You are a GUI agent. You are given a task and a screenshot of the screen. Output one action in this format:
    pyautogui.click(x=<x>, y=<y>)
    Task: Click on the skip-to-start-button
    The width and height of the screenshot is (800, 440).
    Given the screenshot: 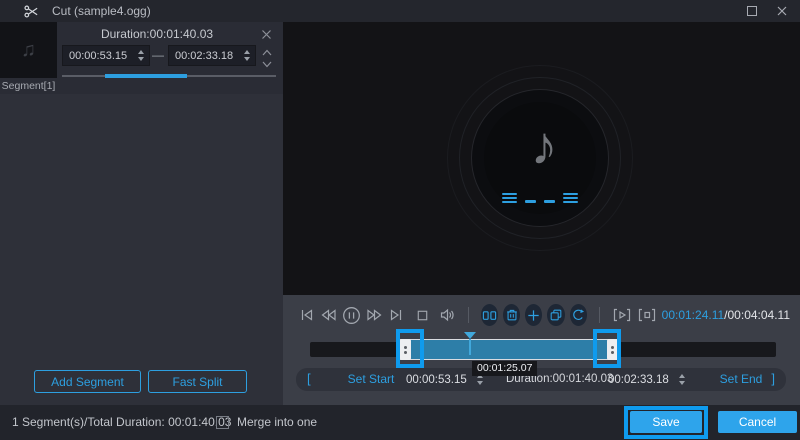 What is the action you would take?
    pyautogui.click(x=307, y=315)
    